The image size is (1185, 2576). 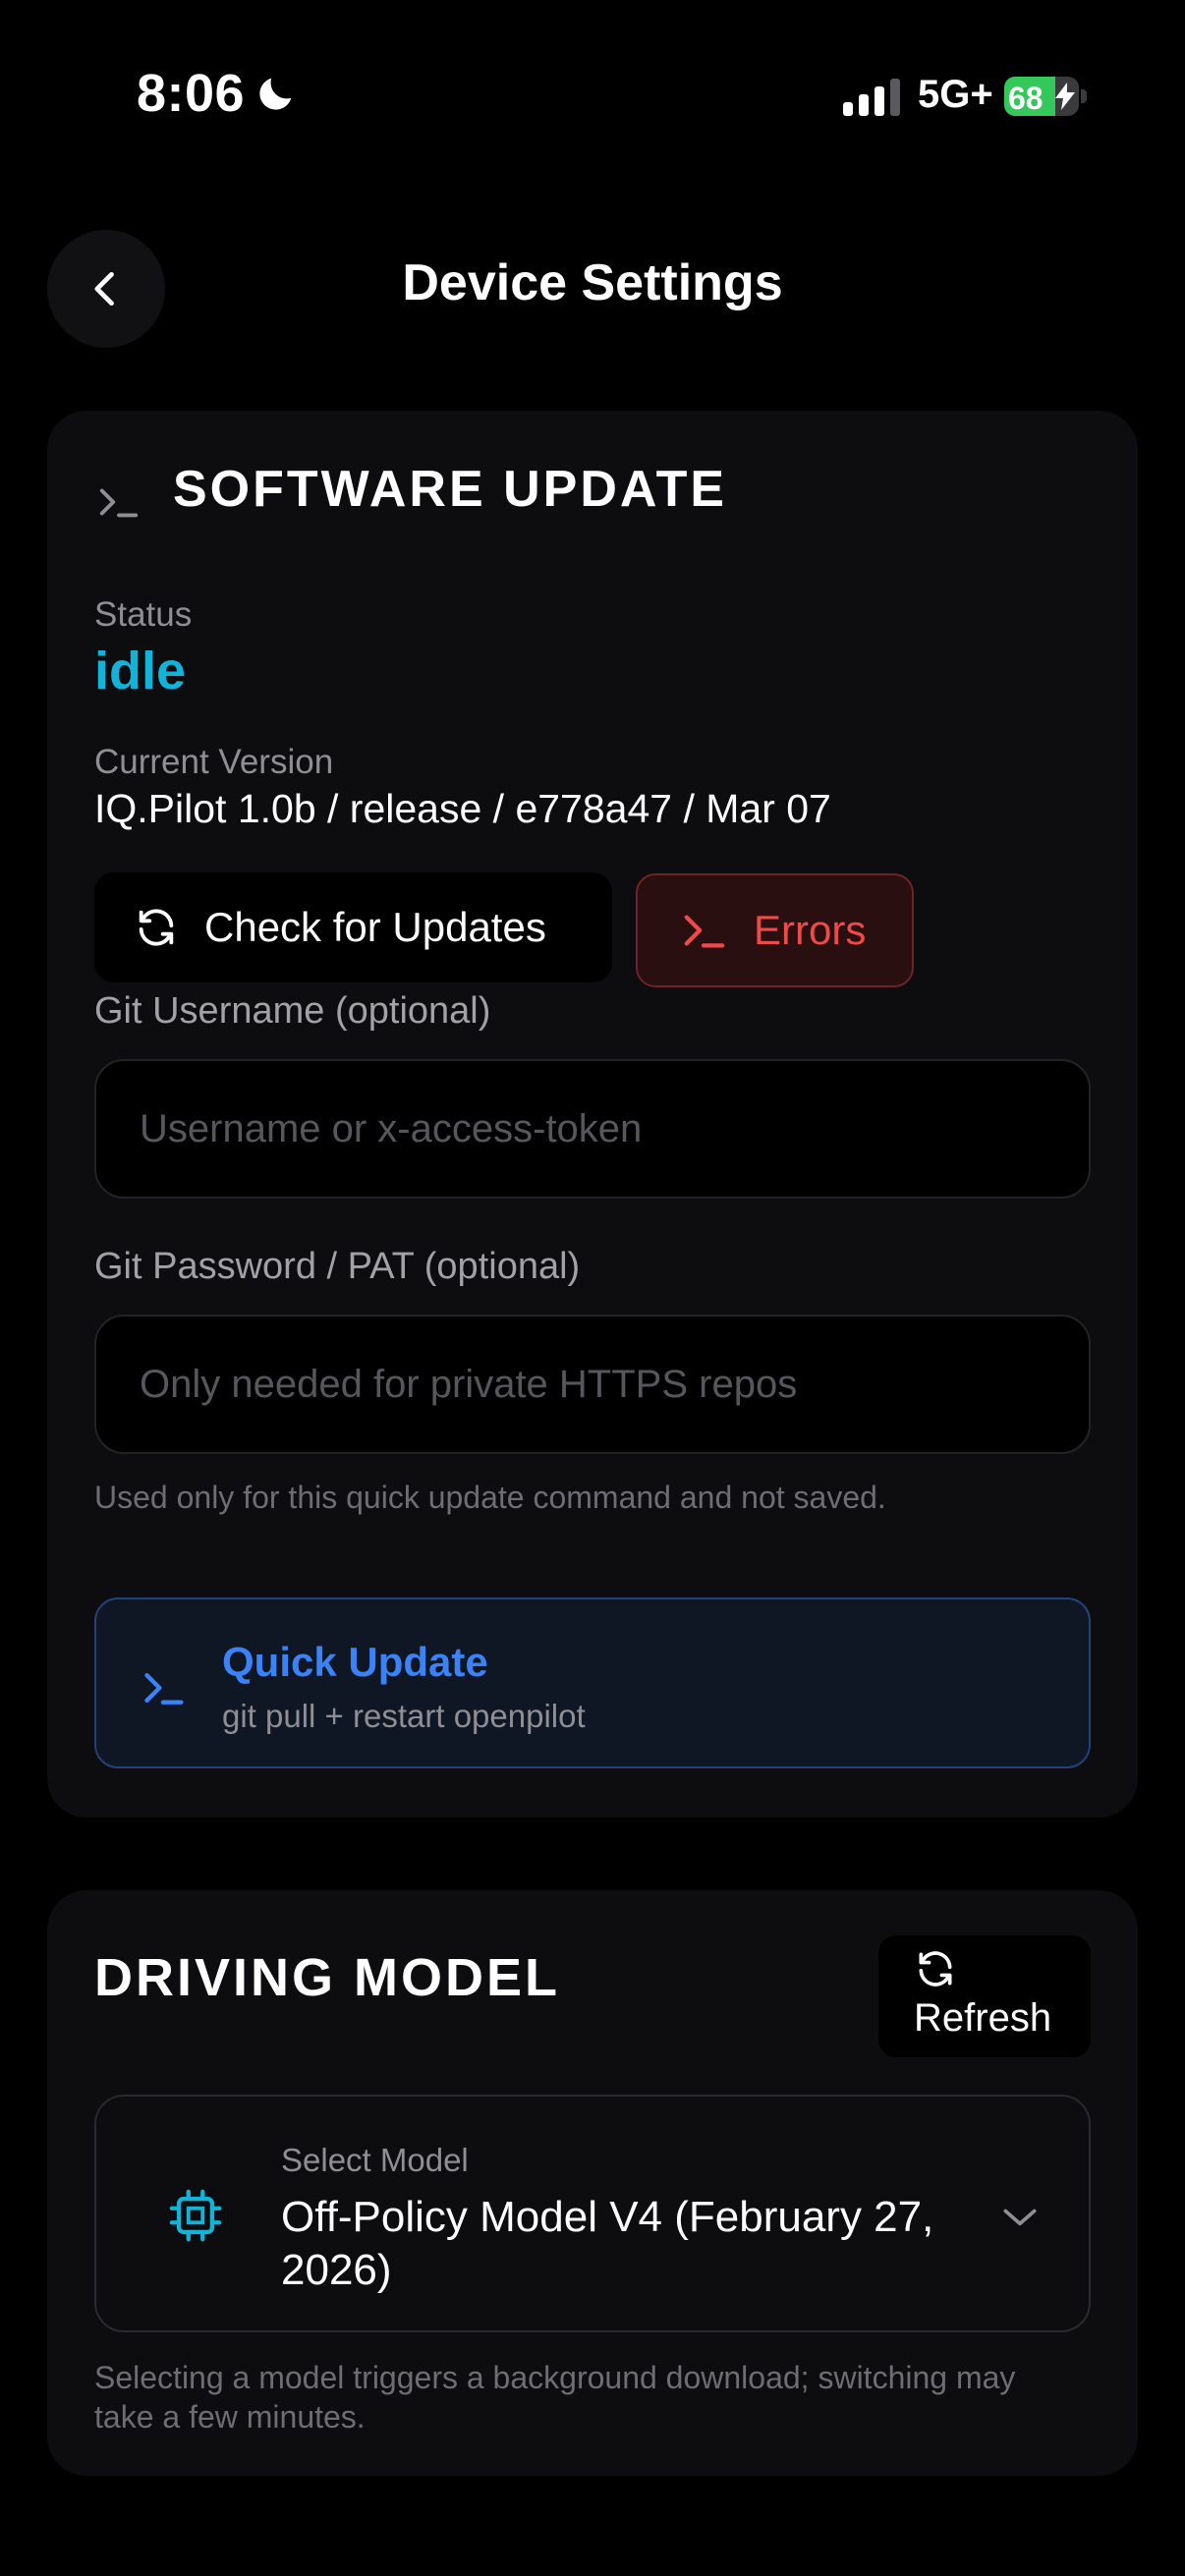 What do you see at coordinates (192, 93) in the screenshot?
I see `status-time: 8:06` at bounding box center [192, 93].